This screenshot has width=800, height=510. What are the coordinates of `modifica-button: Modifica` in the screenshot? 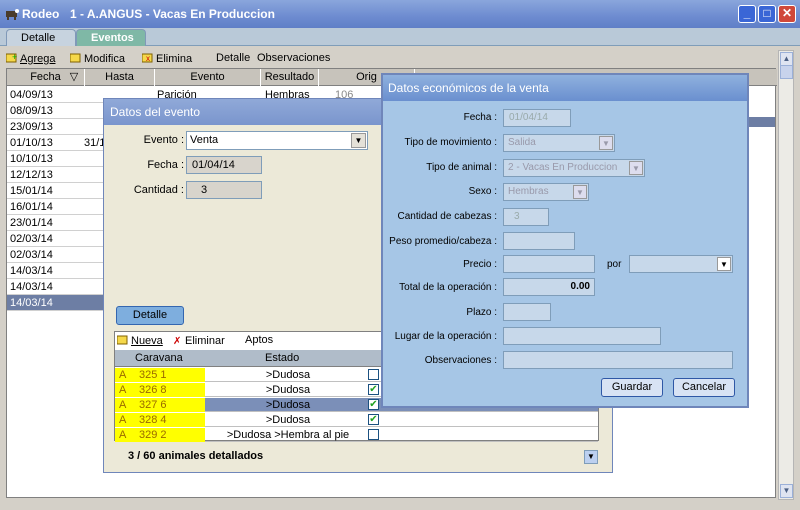 It's located at (97, 58).